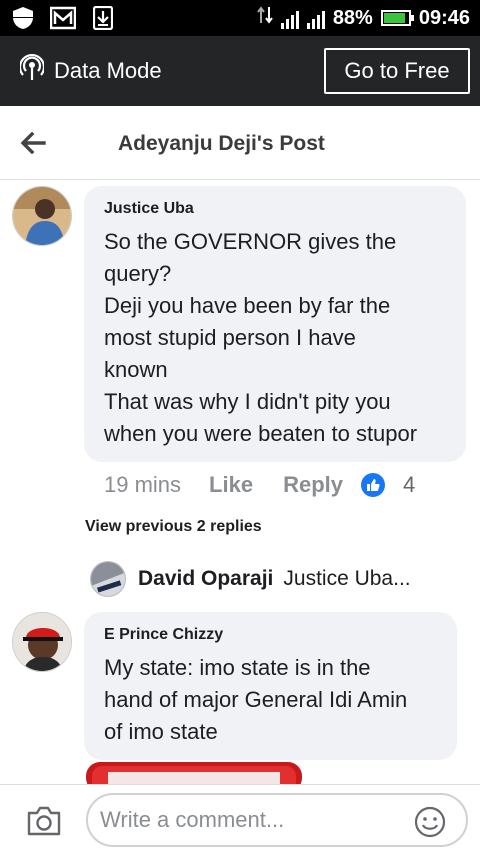  What do you see at coordinates (352, 17) in the screenshot?
I see `battery-percent: 88%` at bounding box center [352, 17].